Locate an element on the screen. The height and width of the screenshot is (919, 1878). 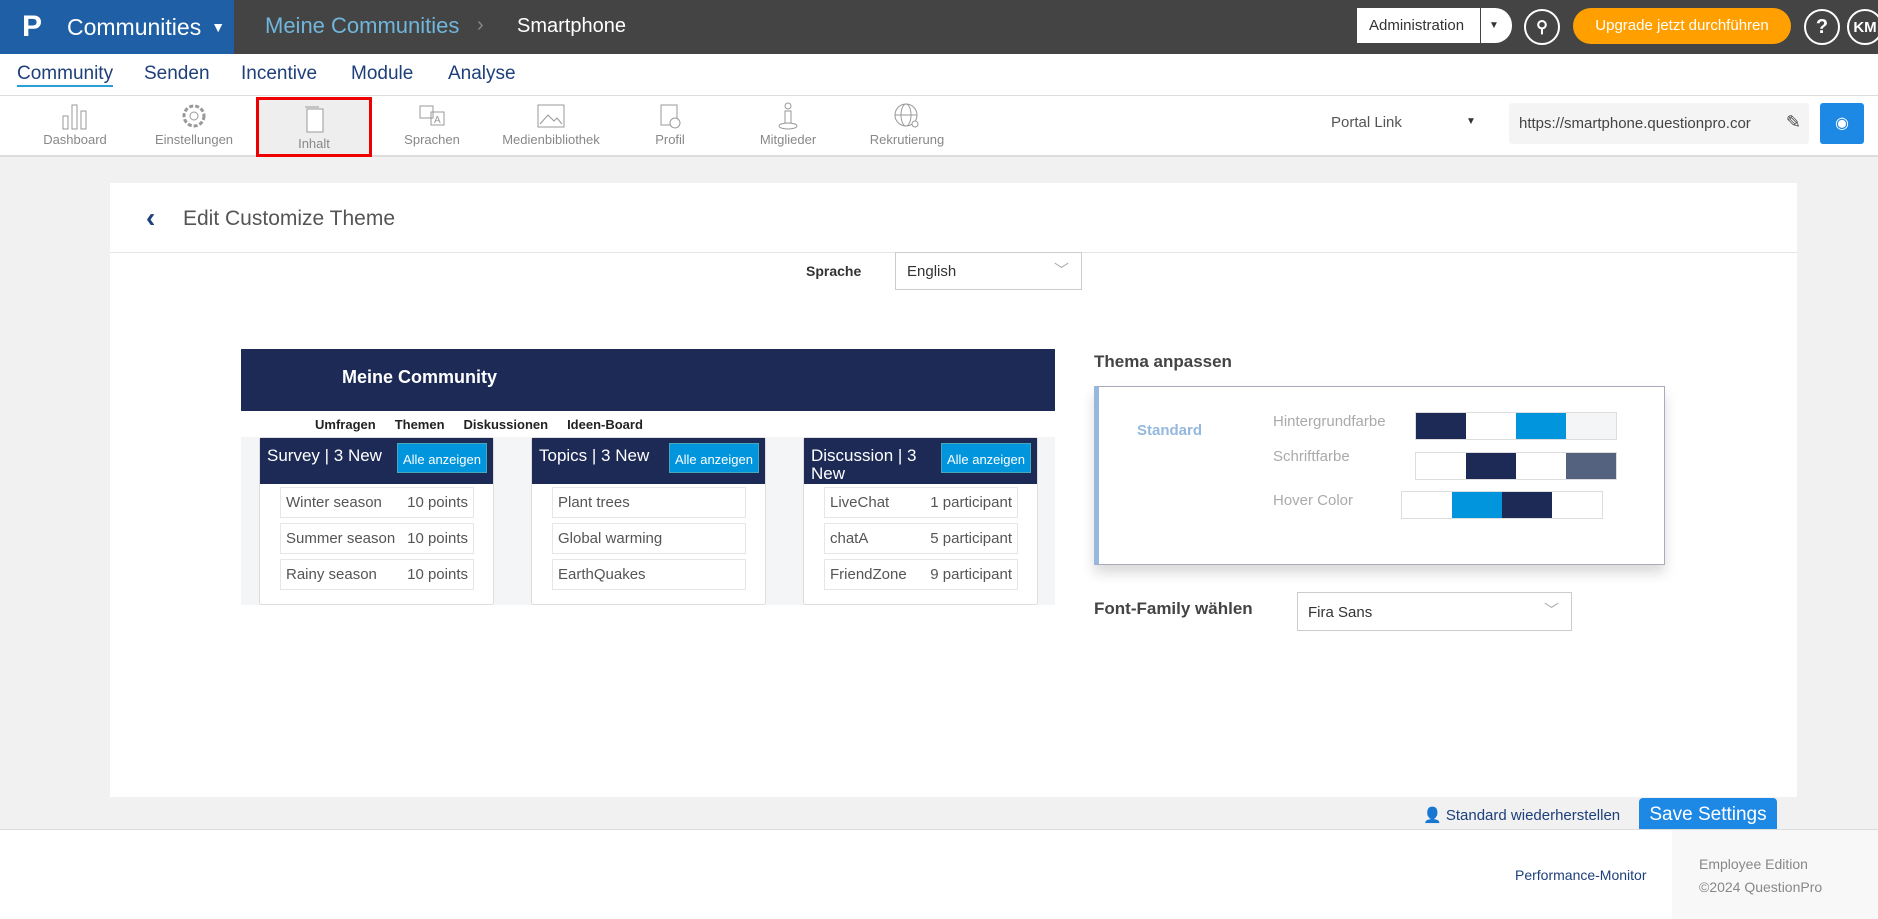
row-title: EarthQuakes is located at coordinates (602, 574).